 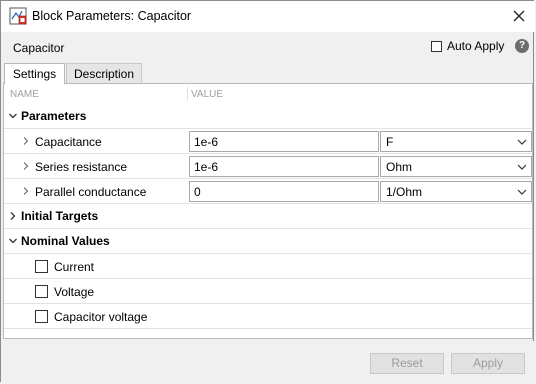 What do you see at coordinates (101, 317) in the screenshot?
I see `checkbox-label: Capacitor voltage` at bounding box center [101, 317].